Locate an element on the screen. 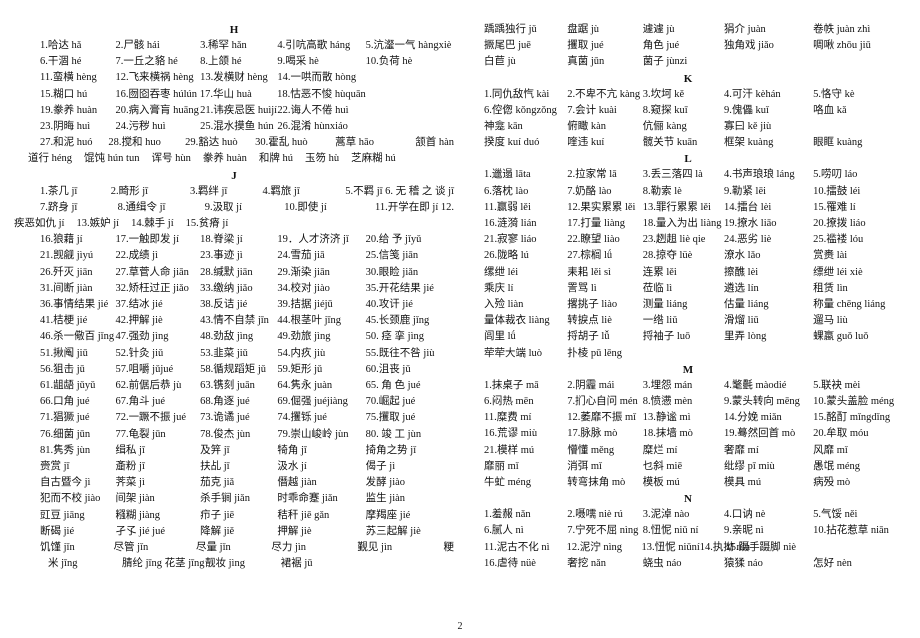 This screenshot has width=920, height=638. entry: 15.罹难 lí is located at coordinates (834, 207).